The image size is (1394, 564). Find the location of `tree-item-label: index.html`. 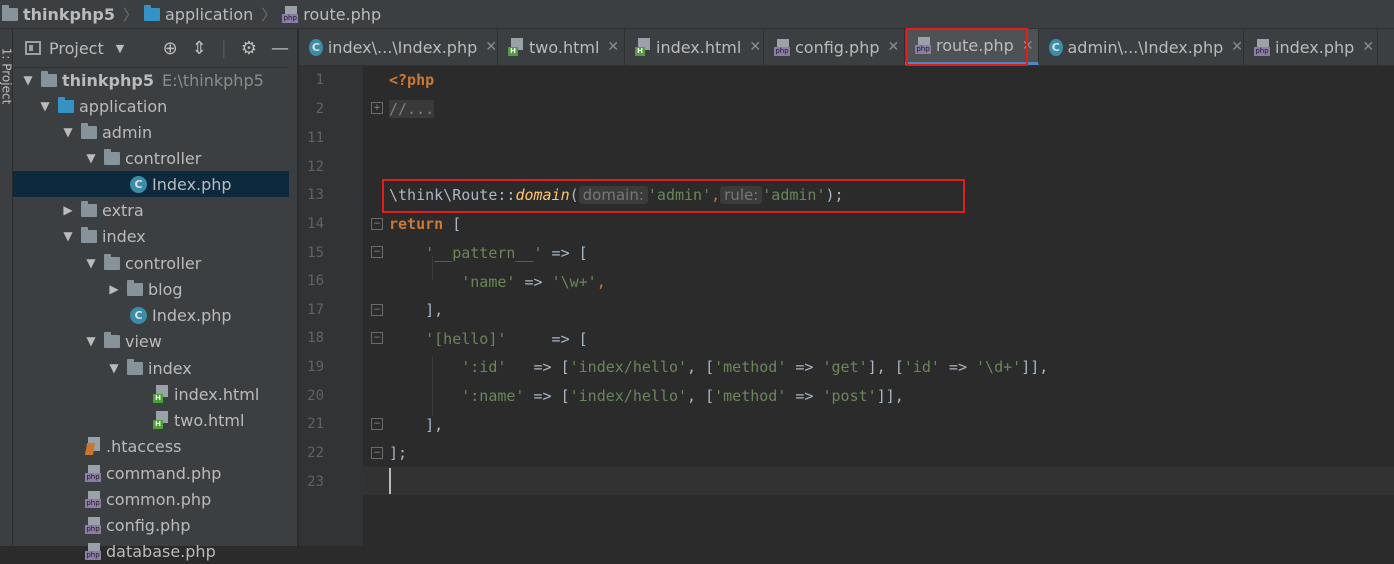

tree-item-label: index.html is located at coordinates (217, 394).